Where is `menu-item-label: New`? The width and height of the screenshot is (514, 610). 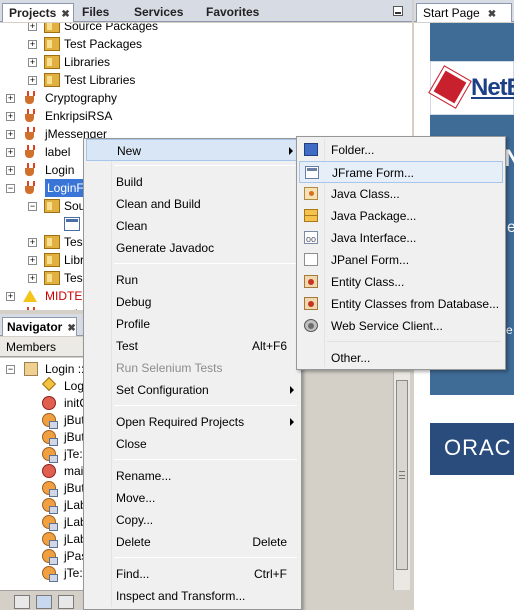
menu-item-label: New is located at coordinates (129, 151).